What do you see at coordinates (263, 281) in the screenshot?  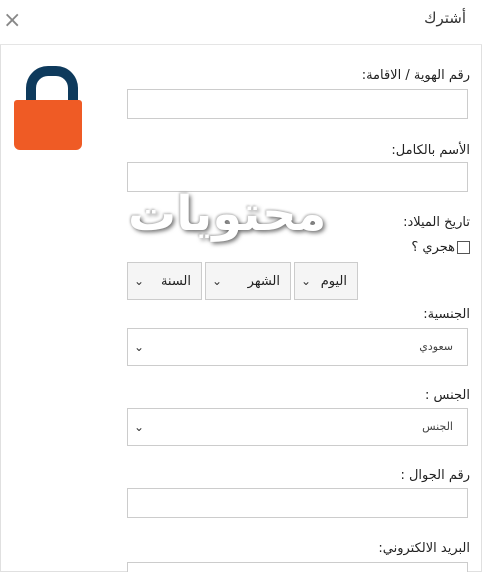 I see `month-select-value: الشهر` at bounding box center [263, 281].